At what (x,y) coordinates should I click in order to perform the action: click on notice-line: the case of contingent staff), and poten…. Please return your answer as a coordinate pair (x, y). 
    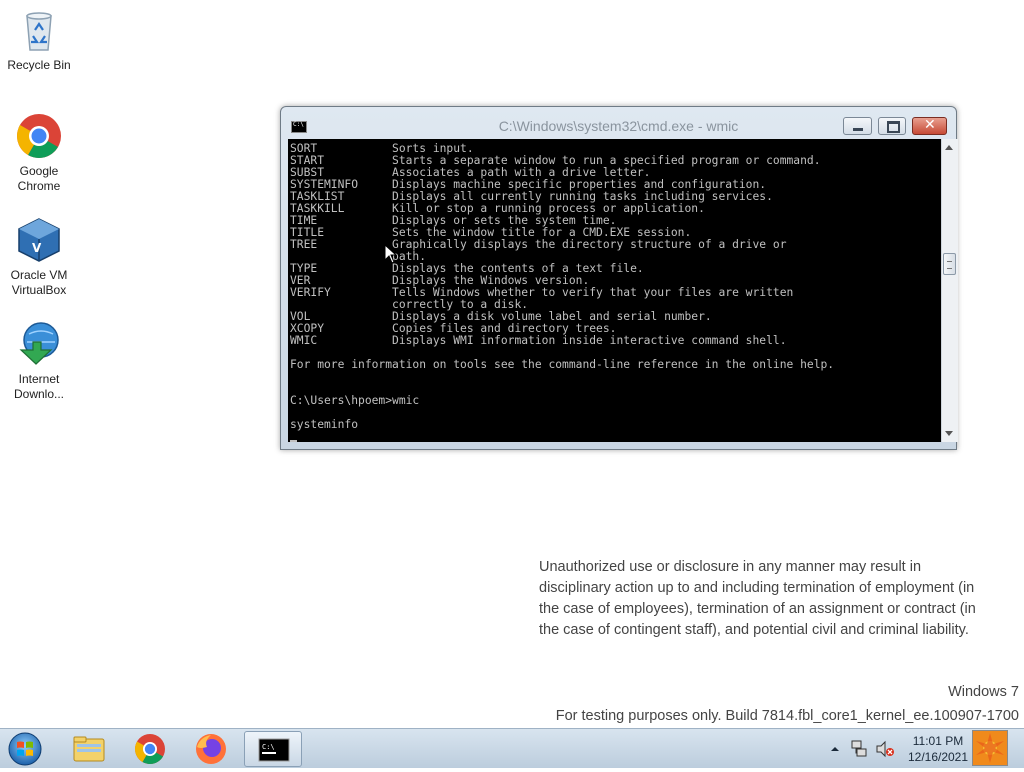
    Looking at the image, I should click on (754, 630).